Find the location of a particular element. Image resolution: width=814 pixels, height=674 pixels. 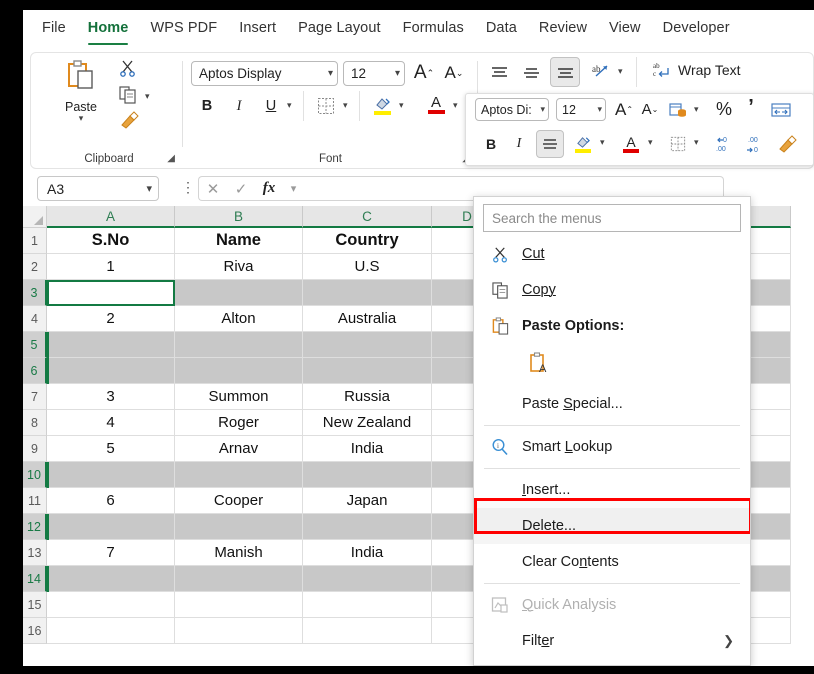

cell-C13: India is located at coordinates (367, 553).